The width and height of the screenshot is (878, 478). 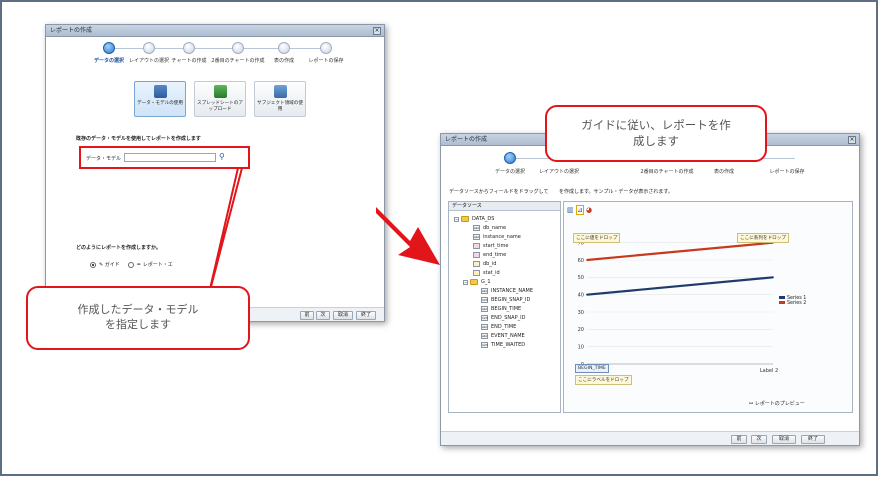 I want to click on existing-model-prompt: 既存のデータ・モデルを使用してレポートを作成します, so click(x=138, y=139).